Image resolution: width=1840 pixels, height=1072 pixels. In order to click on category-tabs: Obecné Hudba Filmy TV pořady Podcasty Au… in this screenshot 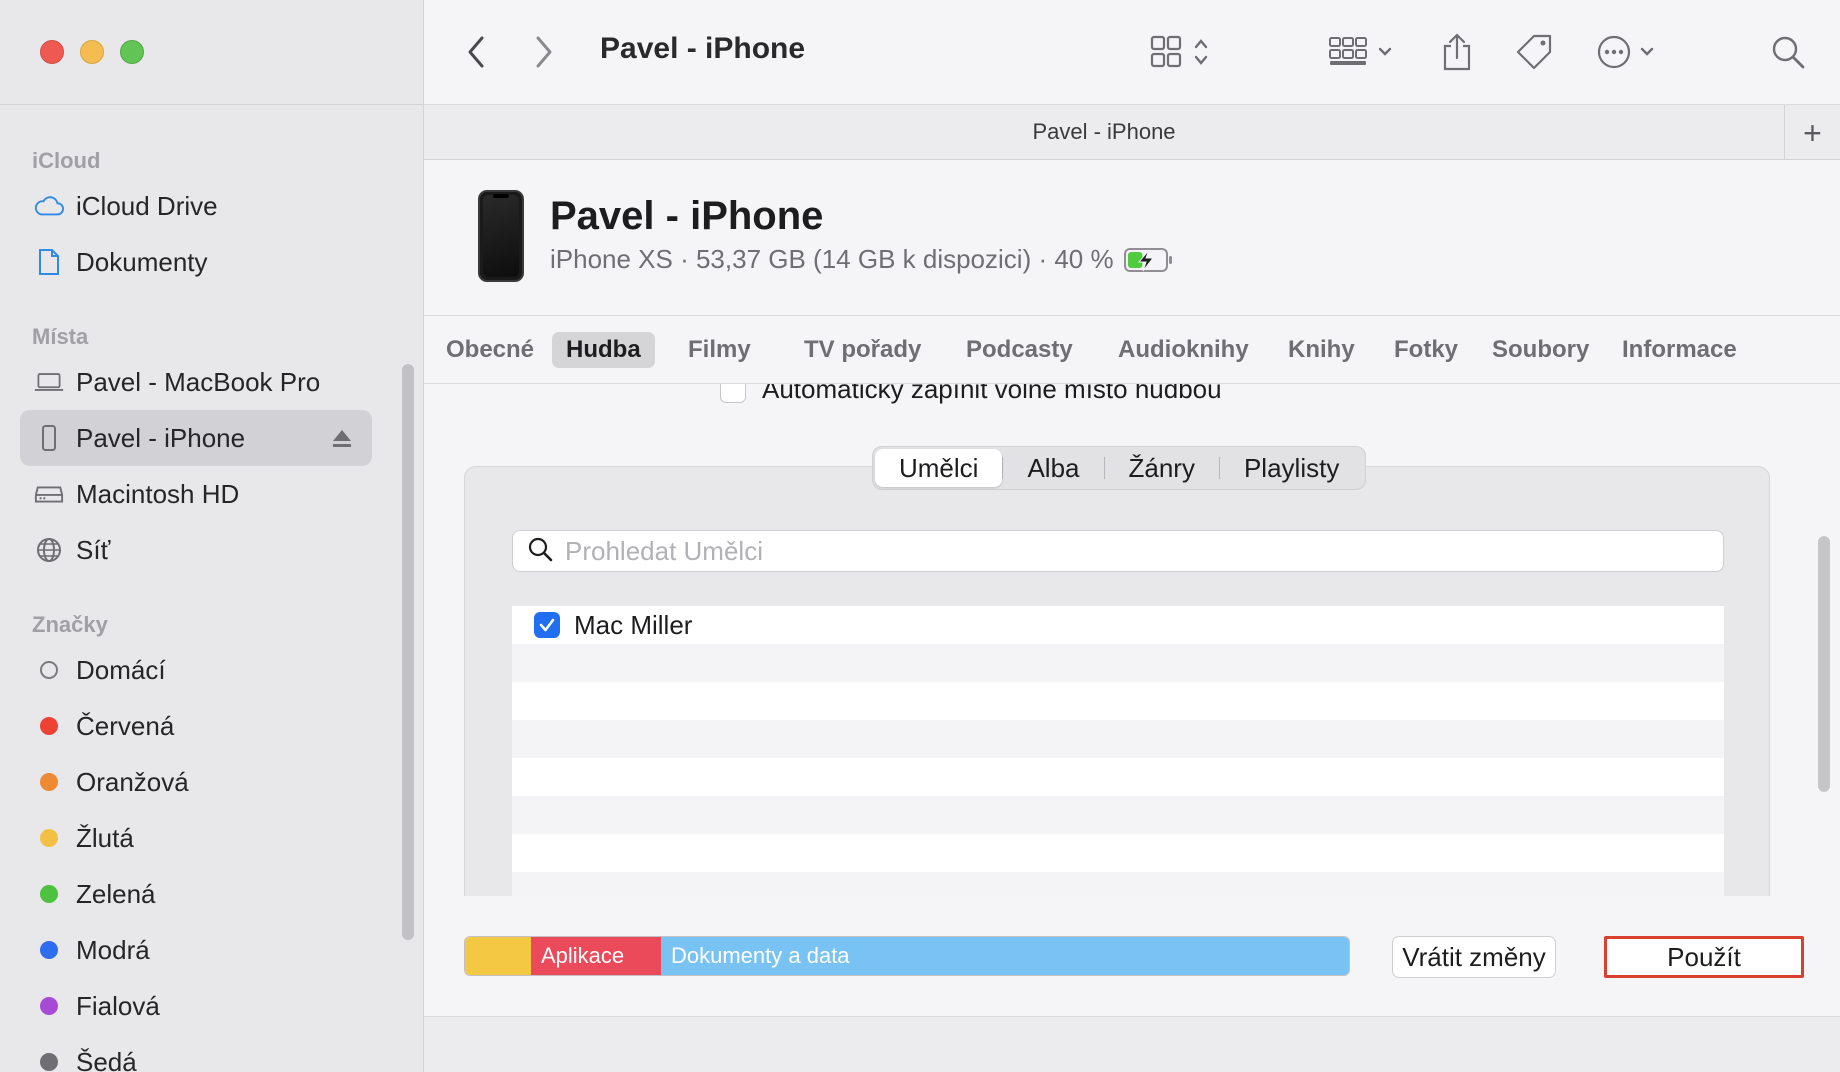, I will do `click(1132, 350)`.